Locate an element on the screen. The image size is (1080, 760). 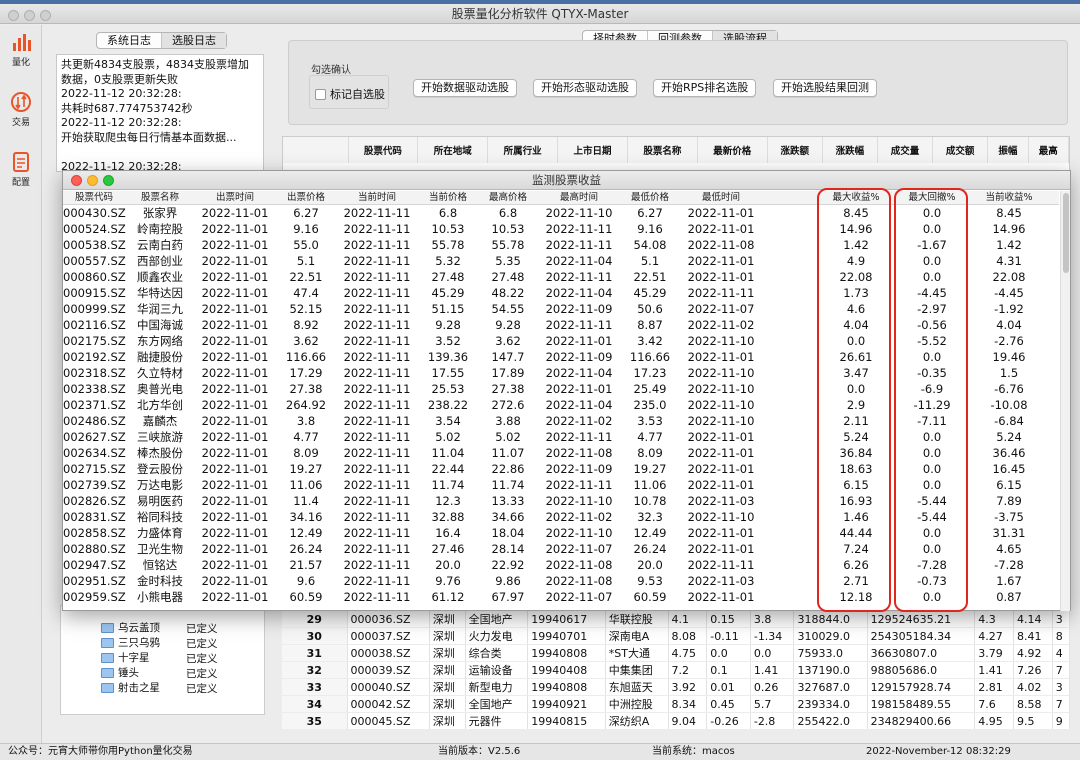
zoom-dot is located at coordinates (45, 15).